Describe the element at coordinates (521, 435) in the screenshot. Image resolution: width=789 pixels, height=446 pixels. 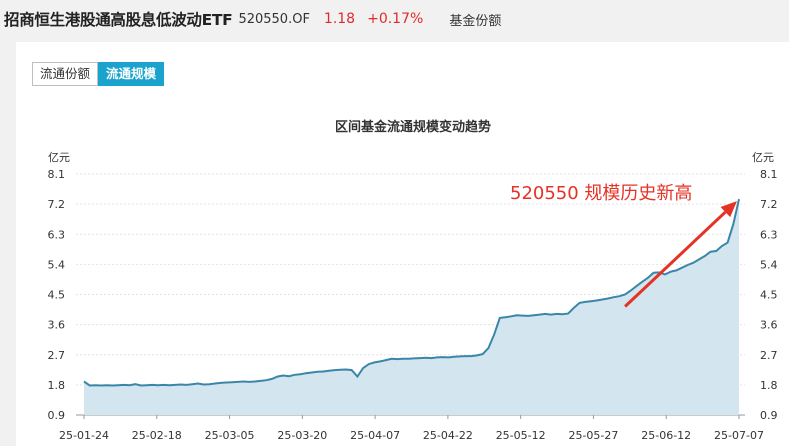
I see `x-tick-label: 25-05-12` at that location.